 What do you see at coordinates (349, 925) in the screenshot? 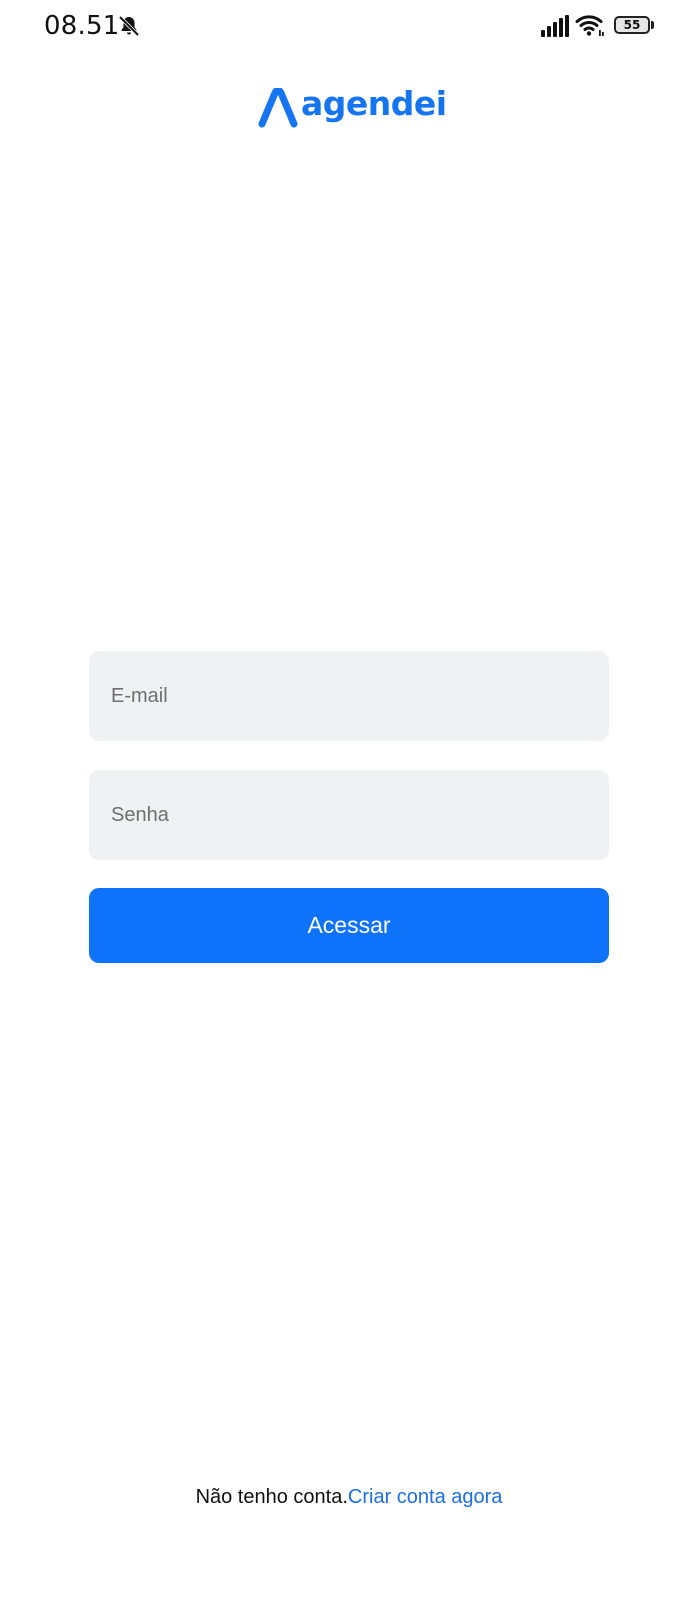
I see `login-button: Acessar` at bounding box center [349, 925].